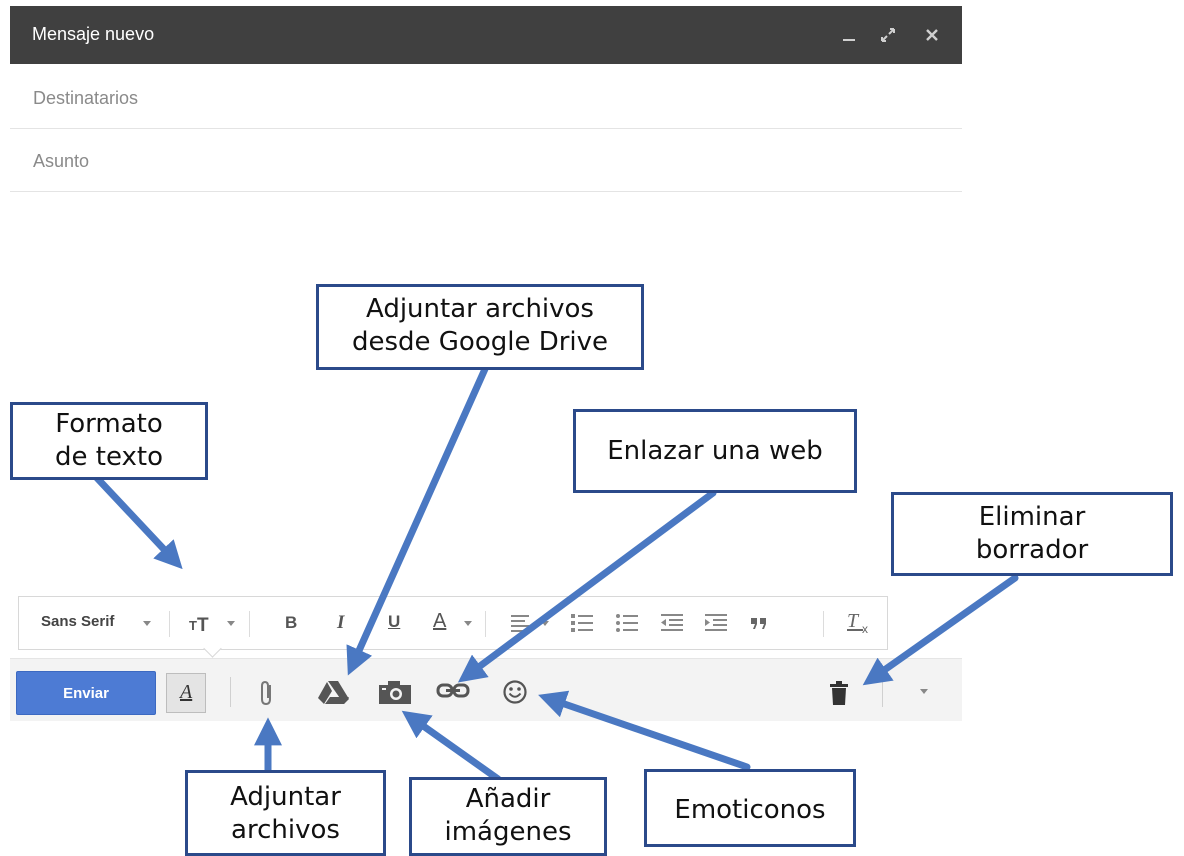  Describe the element at coordinates (717, 624) in the screenshot. I see `indent-more-icon` at that location.